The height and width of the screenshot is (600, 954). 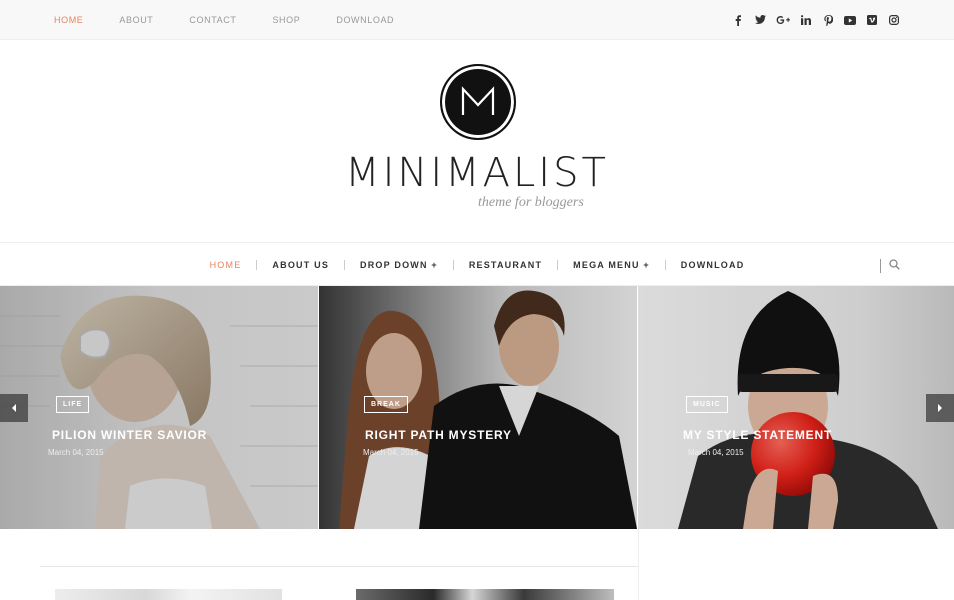 I want to click on slider-prev-button, so click(x=14, y=408).